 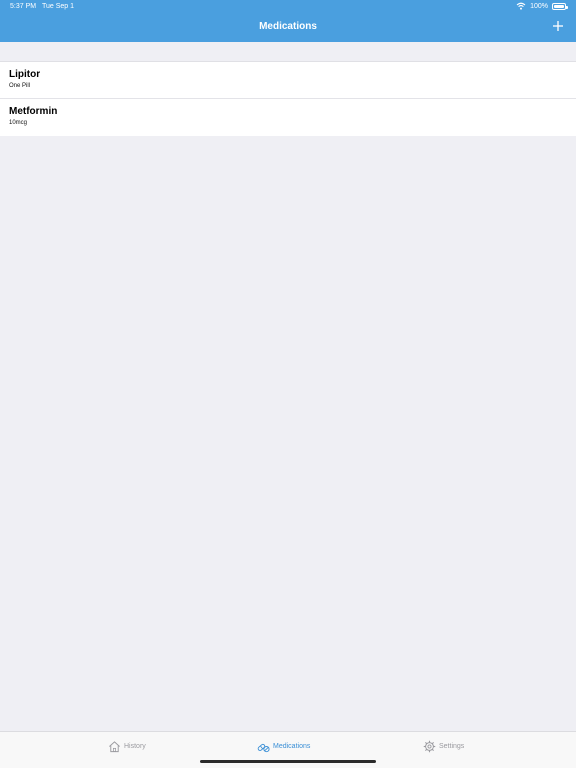 I want to click on medication-dose: 10mcg, so click(x=18, y=123).